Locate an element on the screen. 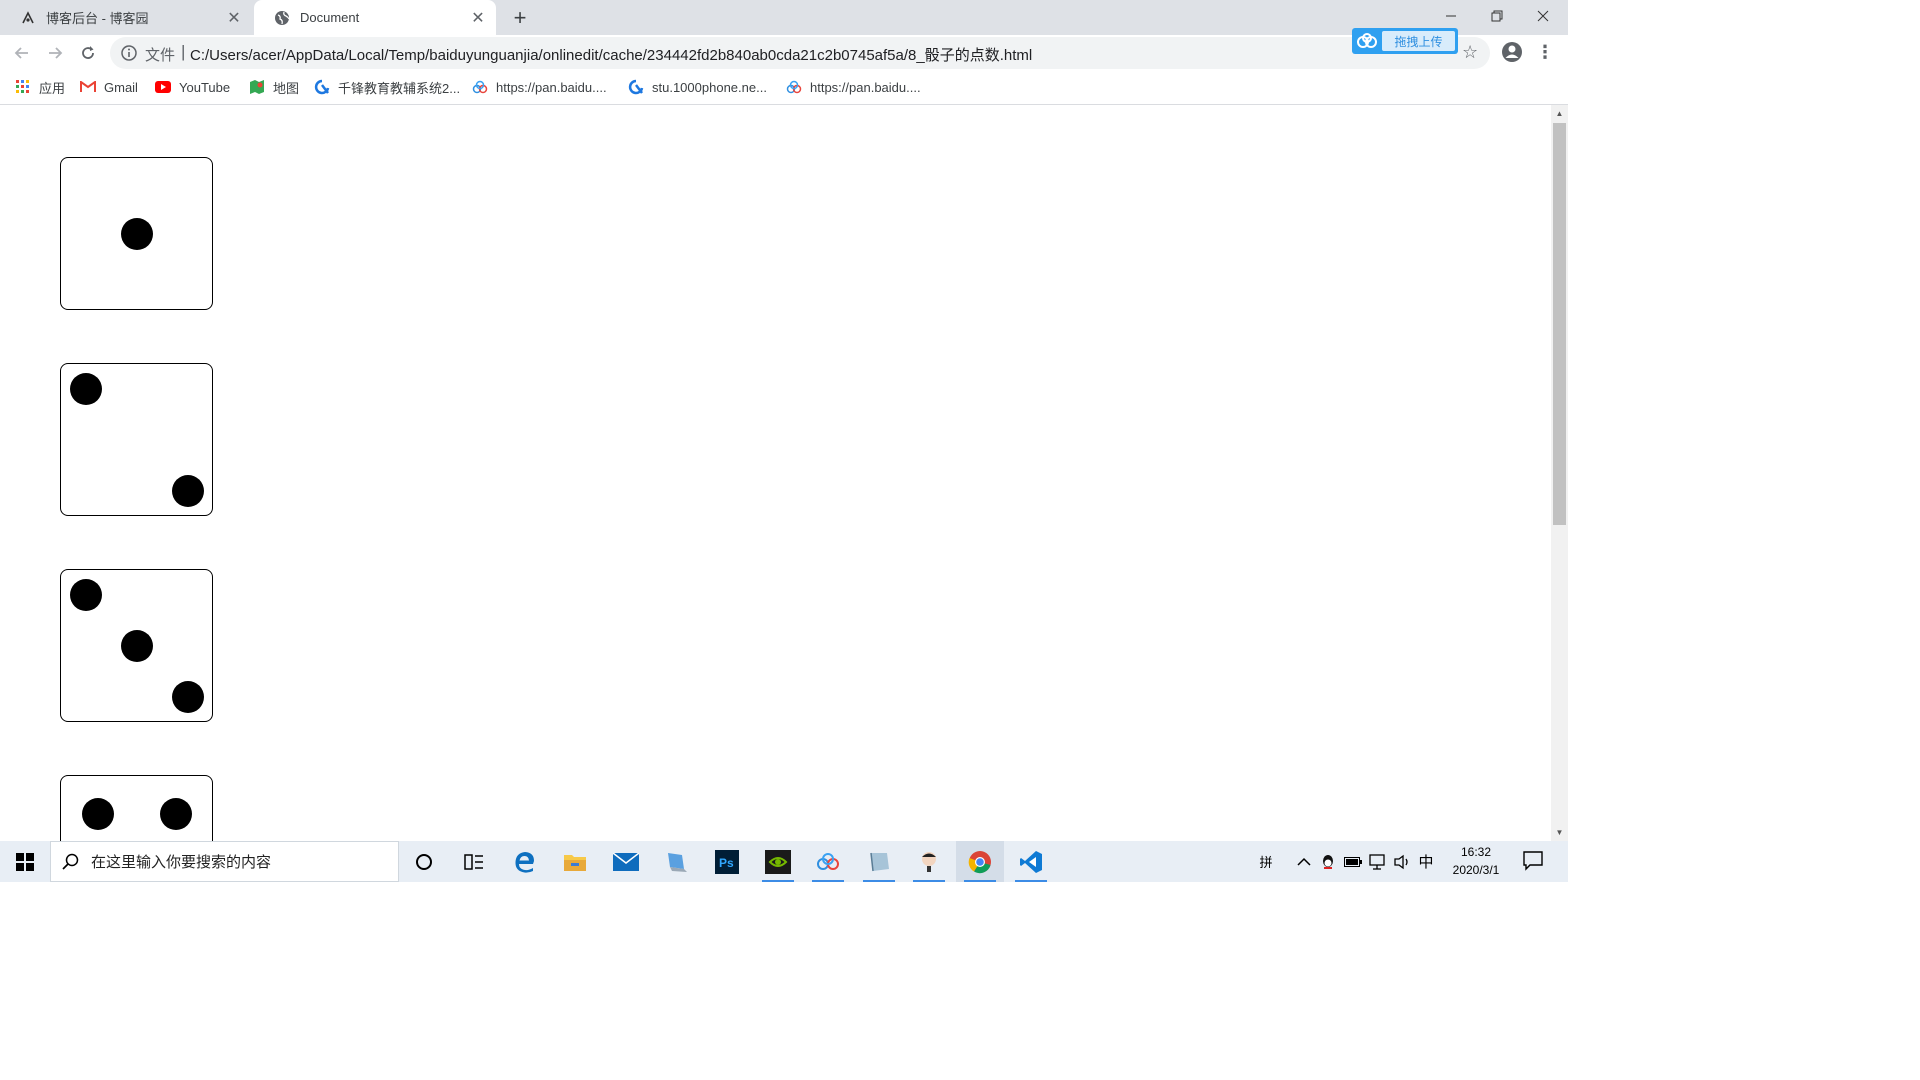  tab-cnblogs: 博客后台 - 博客园 ✕ is located at coordinates (126, 17).